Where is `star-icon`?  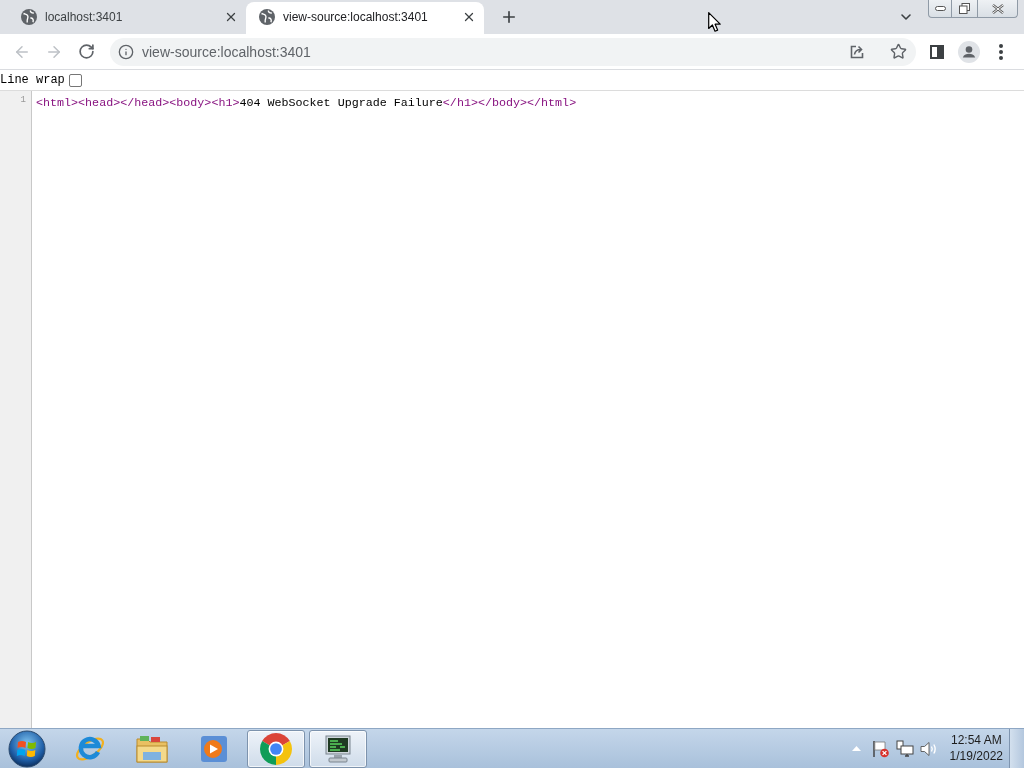
star-icon is located at coordinates (898, 51).